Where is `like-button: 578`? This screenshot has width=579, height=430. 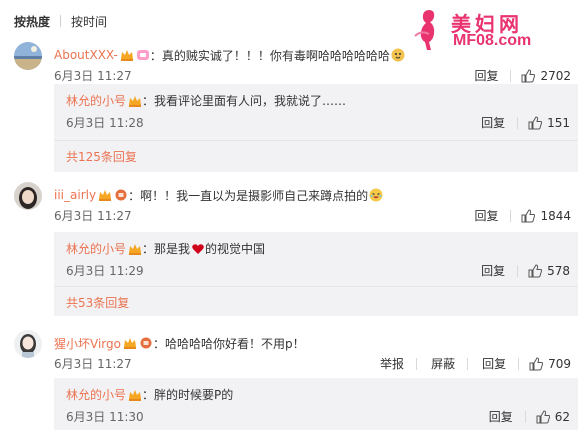 like-button: 578 is located at coordinates (549, 271).